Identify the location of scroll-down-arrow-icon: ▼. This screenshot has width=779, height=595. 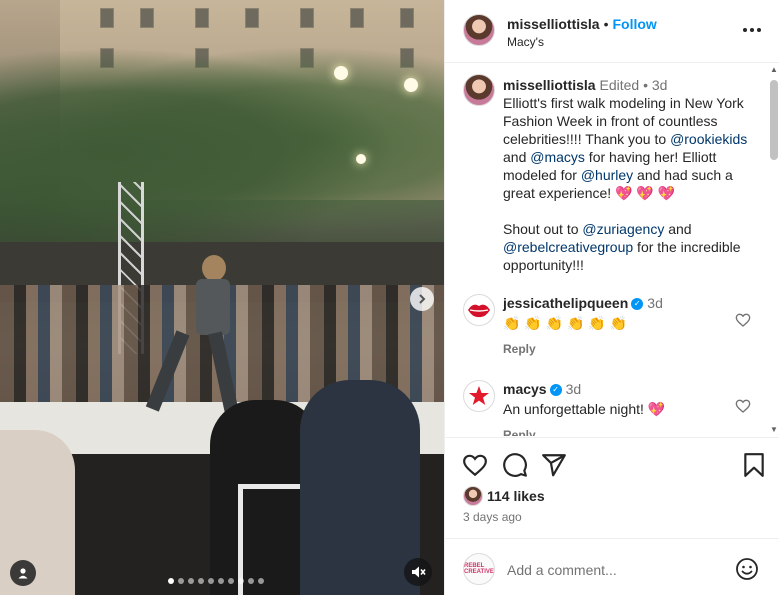
(774, 430).